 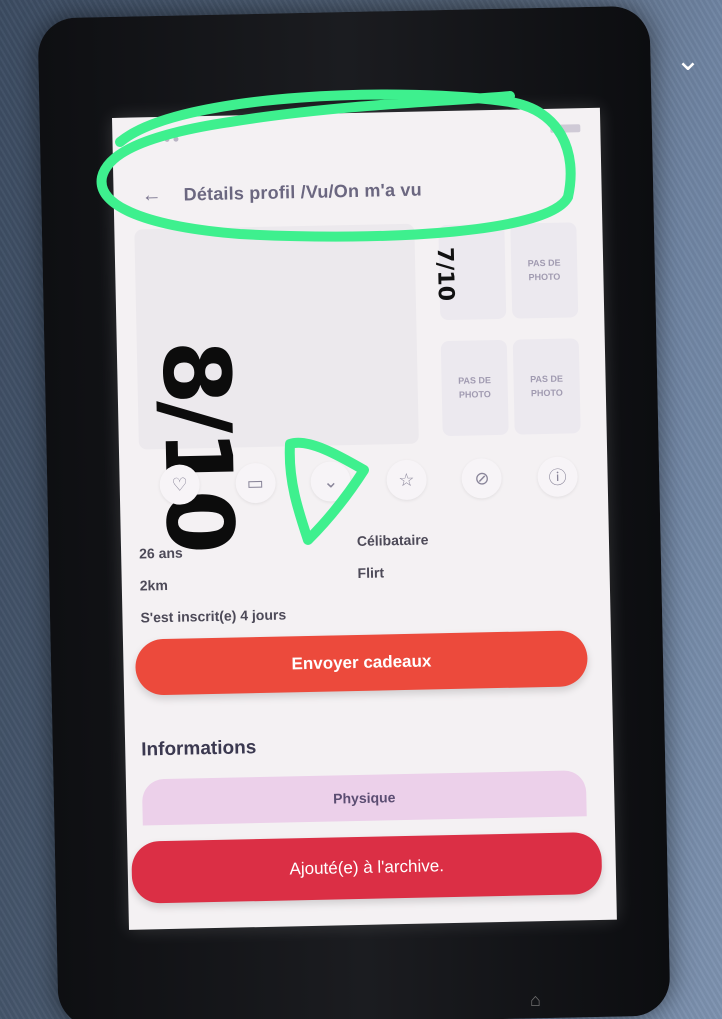 What do you see at coordinates (171, 139) in the screenshot?
I see `status-bar-dots` at bounding box center [171, 139].